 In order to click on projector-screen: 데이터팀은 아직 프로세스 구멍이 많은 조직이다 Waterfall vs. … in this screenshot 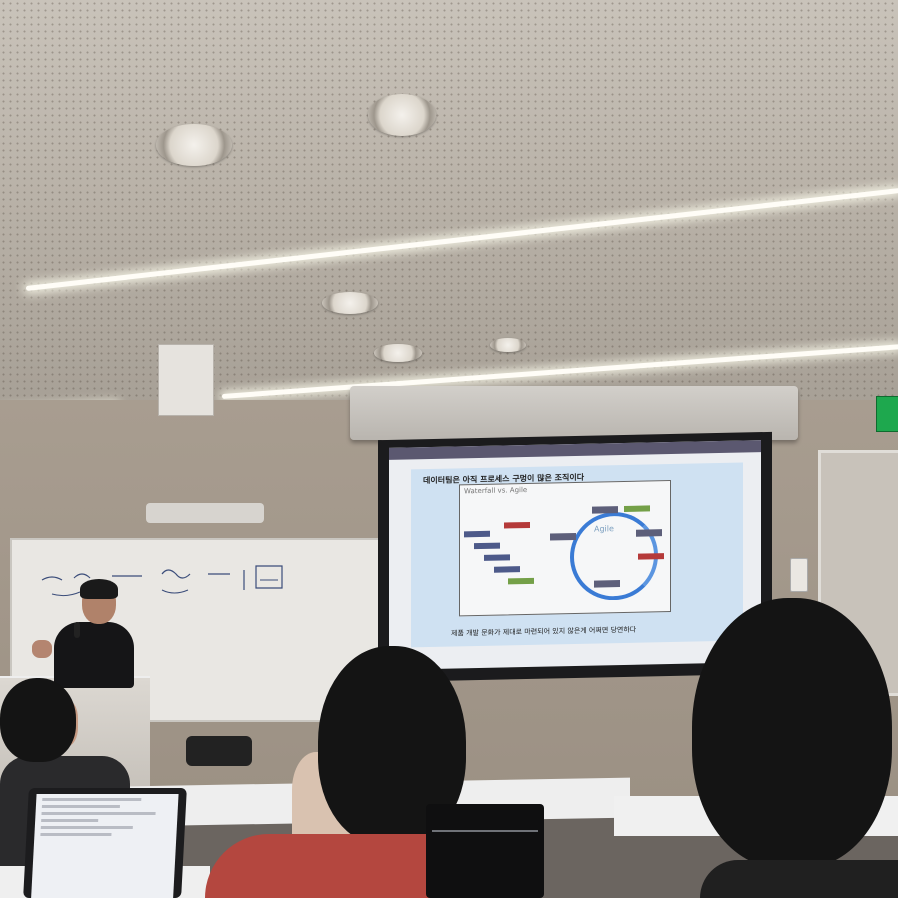, I will do `click(575, 555)`.